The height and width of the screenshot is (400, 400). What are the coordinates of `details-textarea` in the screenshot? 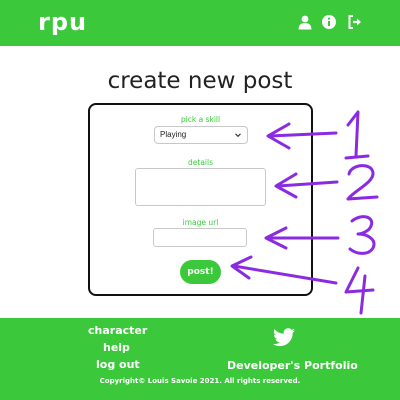 It's located at (200, 187).